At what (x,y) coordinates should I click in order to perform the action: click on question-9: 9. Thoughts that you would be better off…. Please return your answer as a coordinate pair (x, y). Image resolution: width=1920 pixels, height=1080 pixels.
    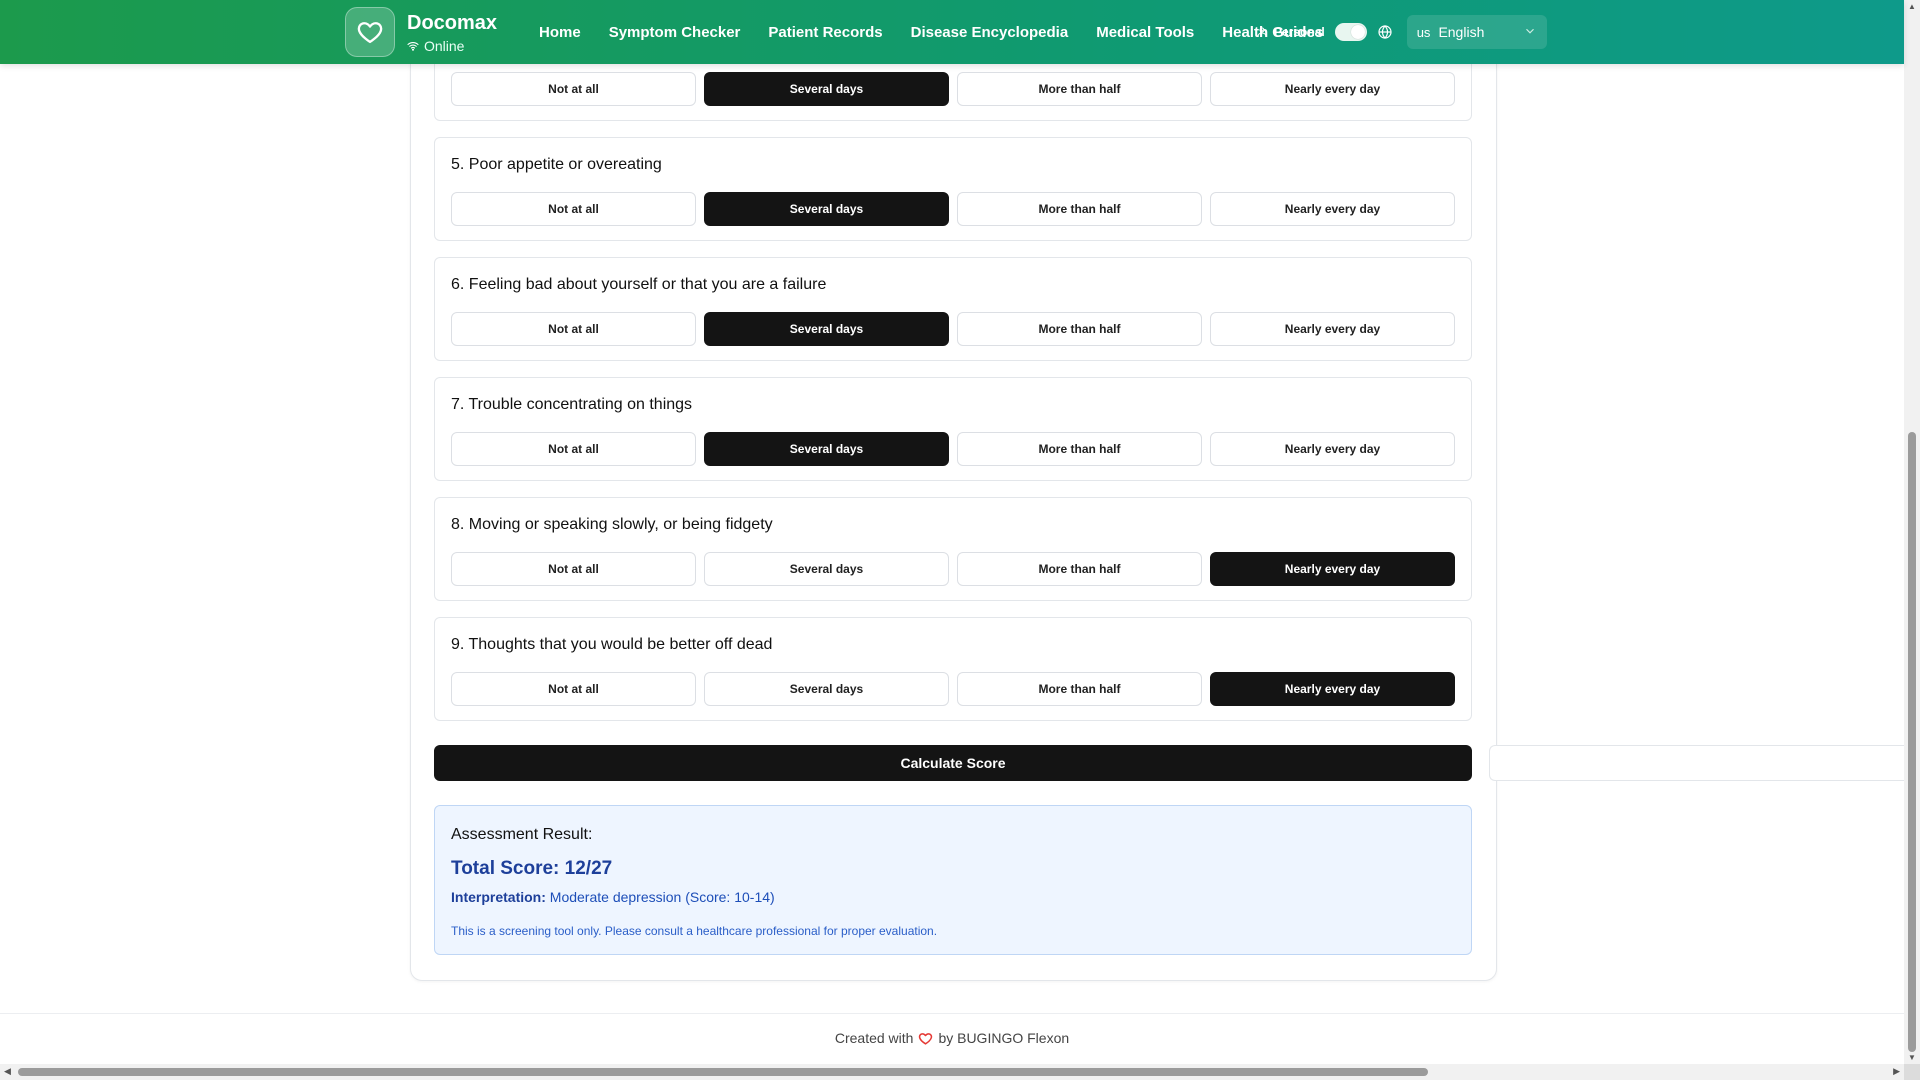
    Looking at the image, I should click on (953, 669).